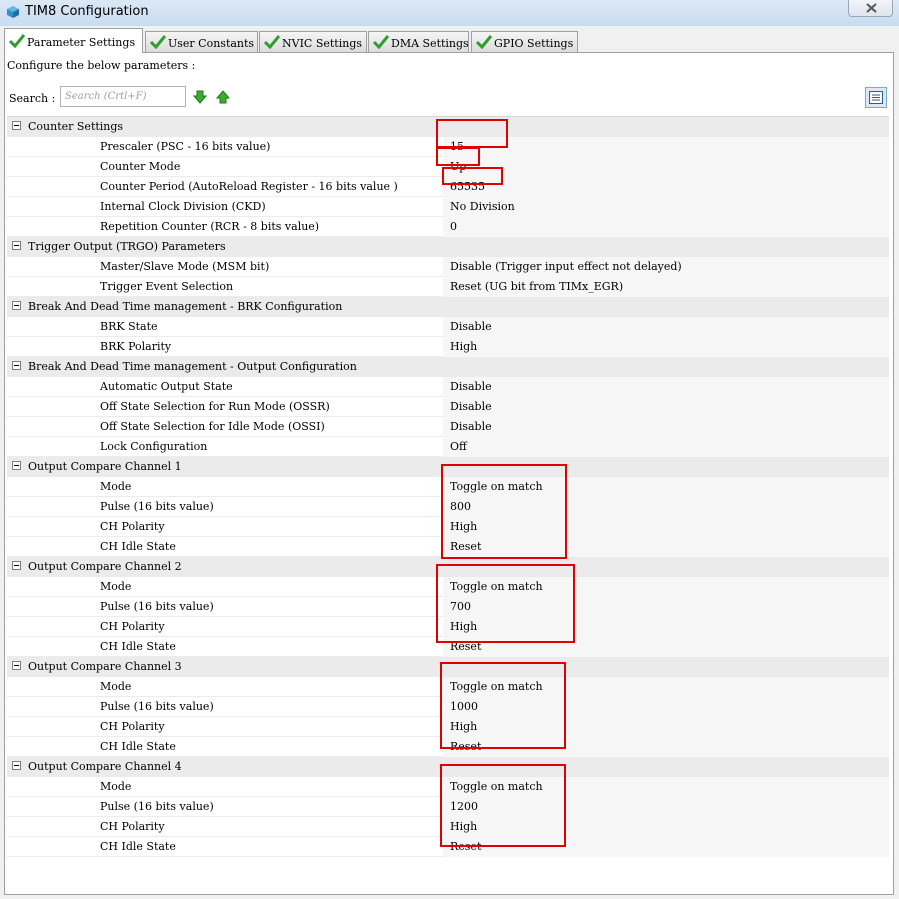 The height and width of the screenshot is (899, 899). I want to click on param-row: Repetition Counter (RCR - 8 bits value) 0, so click(448, 227).